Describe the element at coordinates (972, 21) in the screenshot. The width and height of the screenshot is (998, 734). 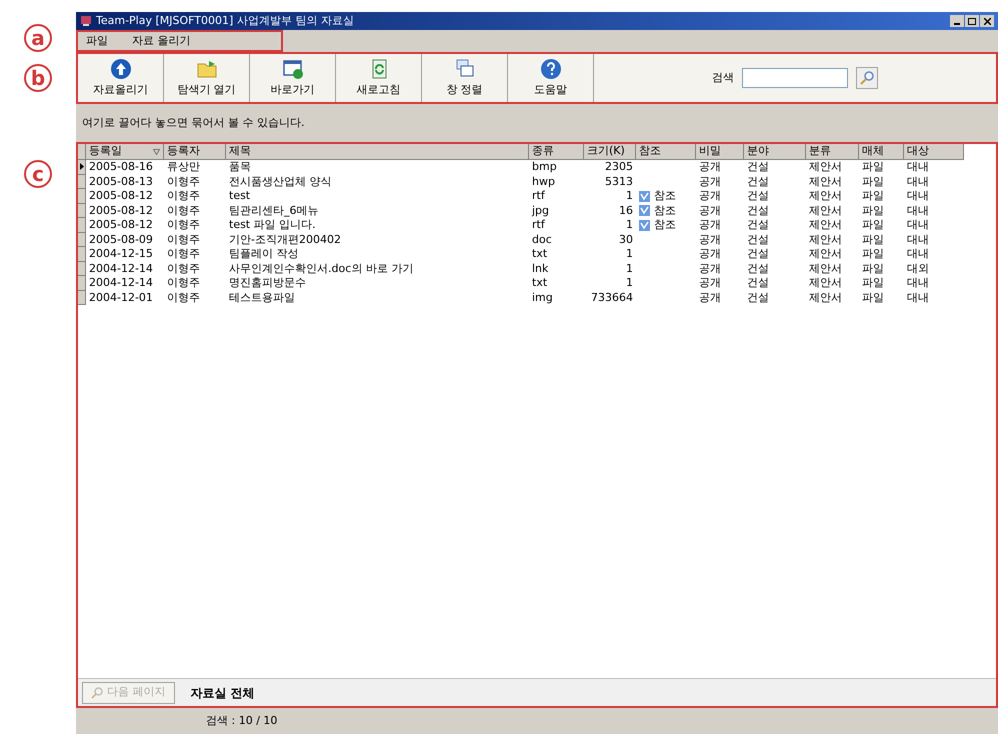
I see `maximize-button` at that location.